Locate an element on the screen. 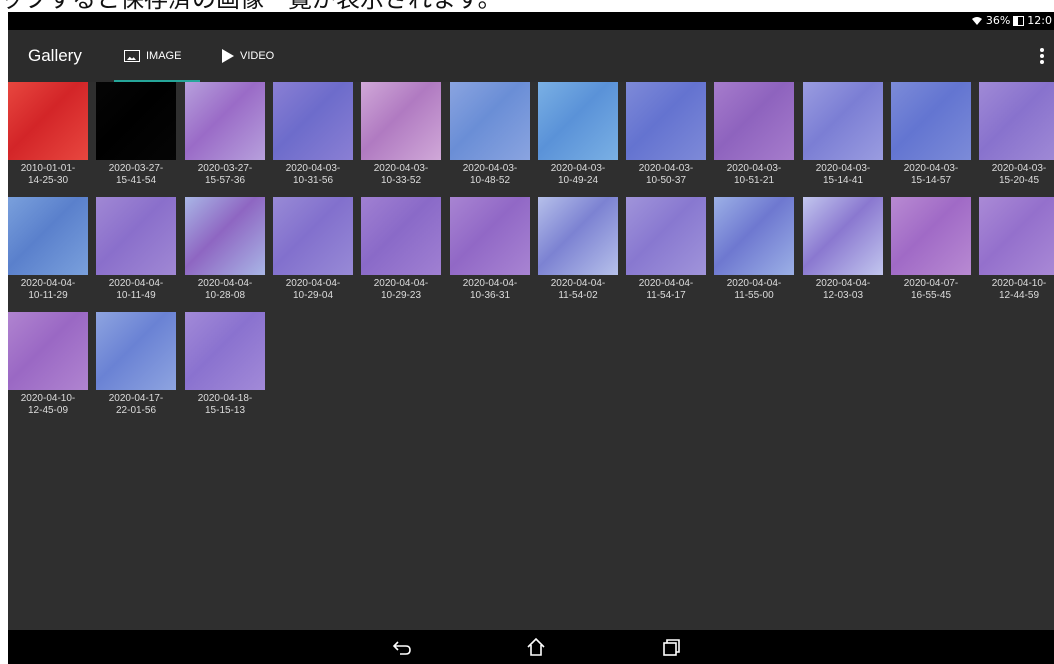  image-thumbnail-tile: 2020-04-17- 22-01-56 is located at coordinates (136, 369).